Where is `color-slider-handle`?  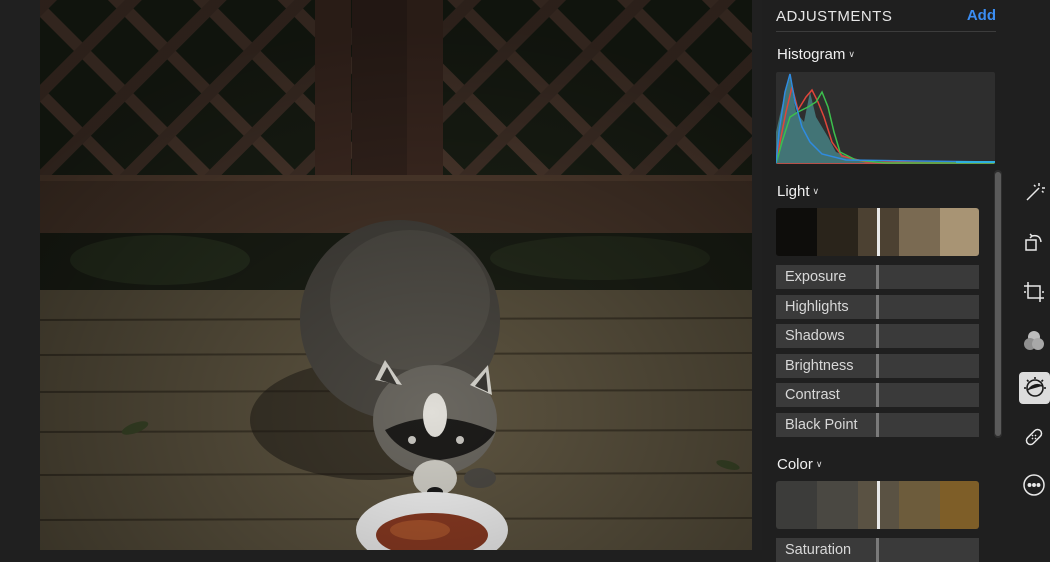 color-slider-handle is located at coordinates (878, 505).